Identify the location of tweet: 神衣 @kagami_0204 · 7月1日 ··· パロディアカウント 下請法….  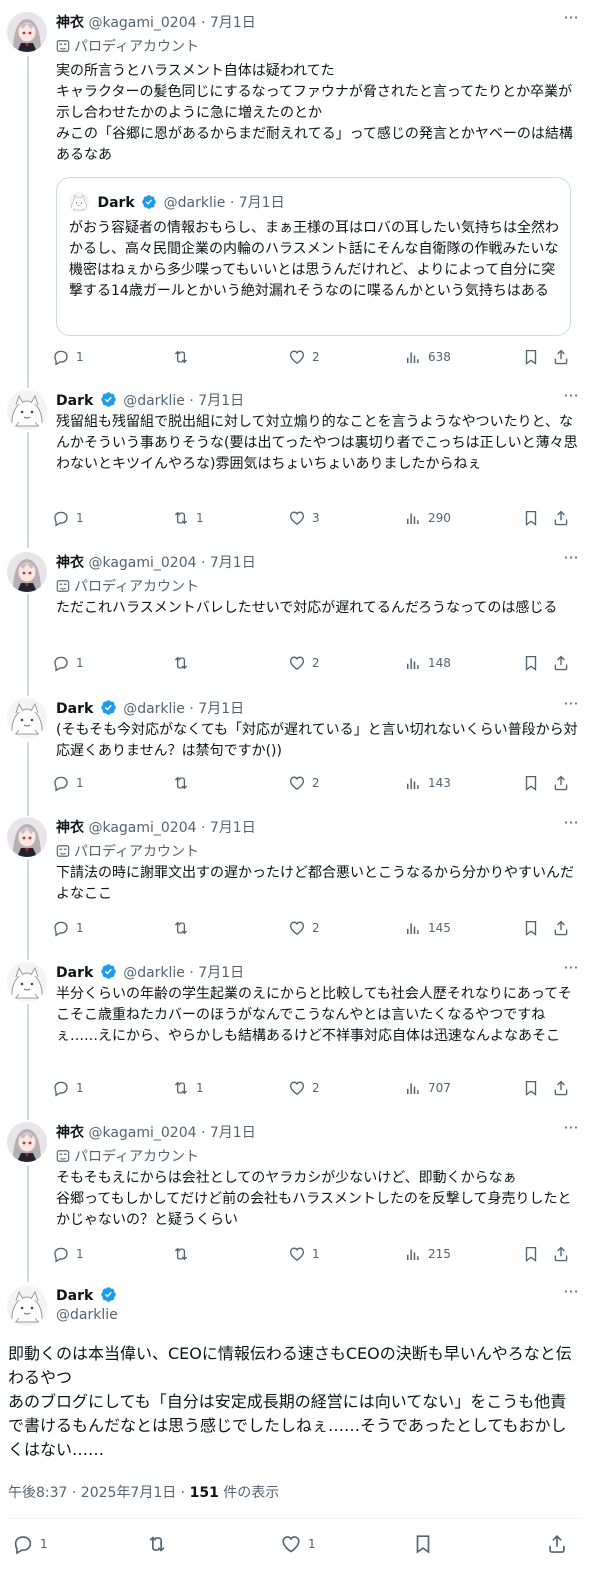
(295, 879).